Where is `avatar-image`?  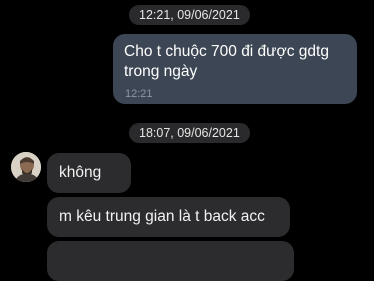 avatar-image is located at coordinates (26, 167).